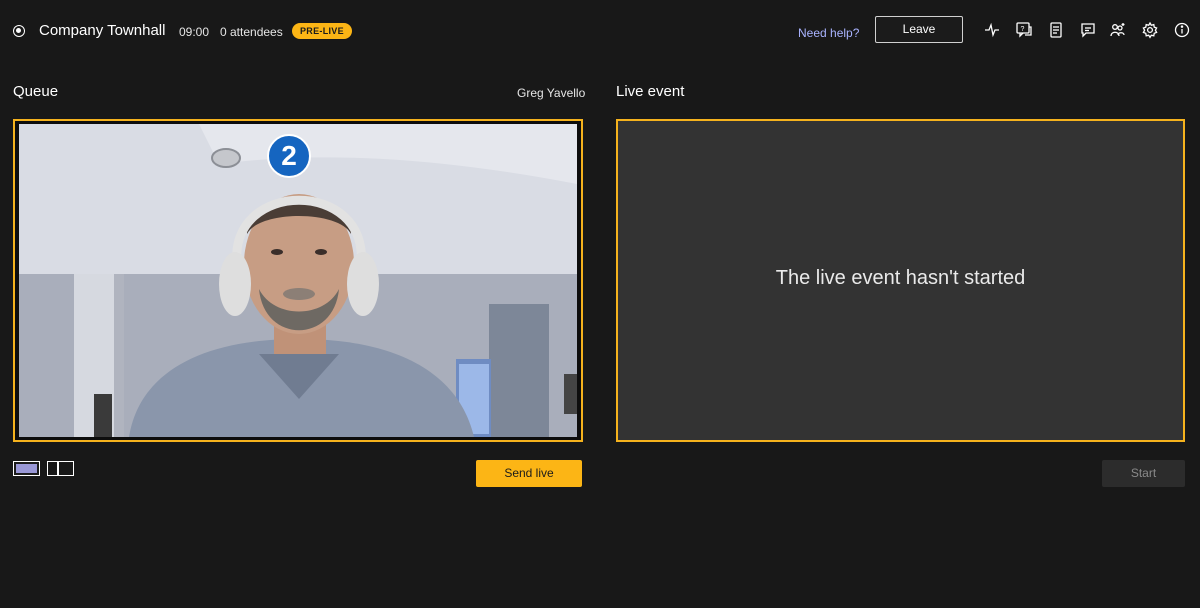  What do you see at coordinates (1056, 30) in the screenshot?
I see `notes-icon` at bounding box center [1056, 30].